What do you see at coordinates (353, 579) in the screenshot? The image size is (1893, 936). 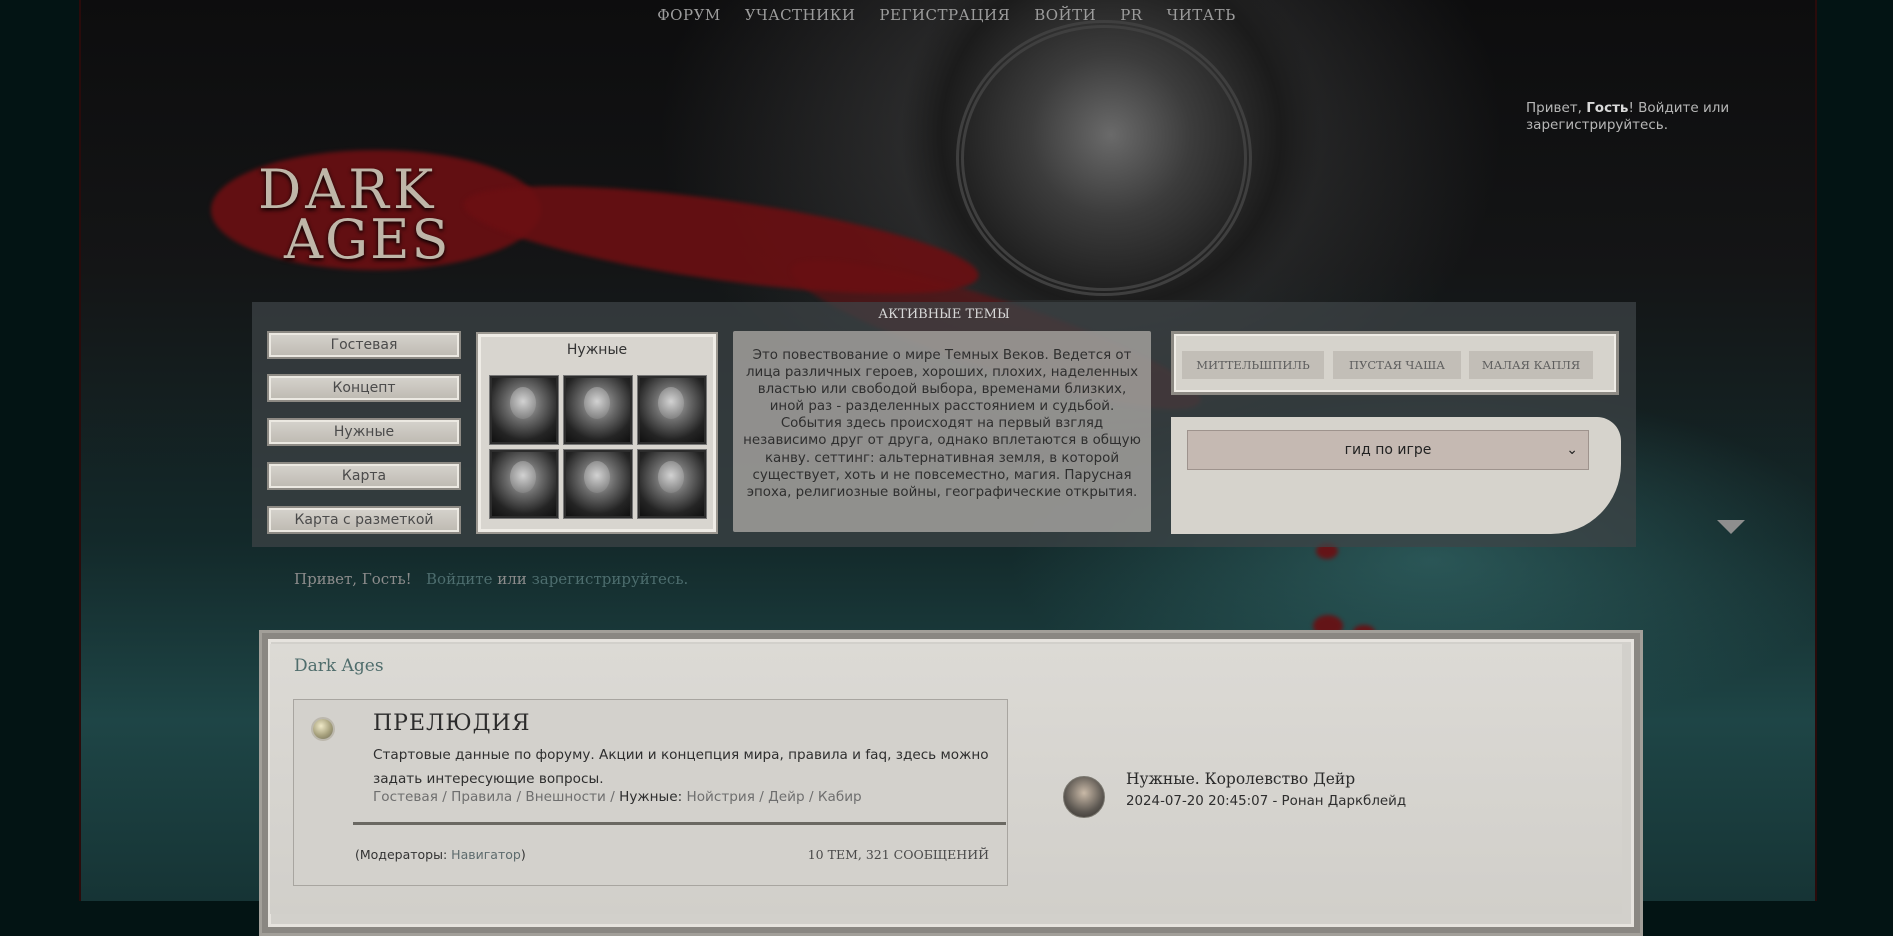 I see `mid-greeting-hello: Привет, Гость!` at bounding box center [353, 579].